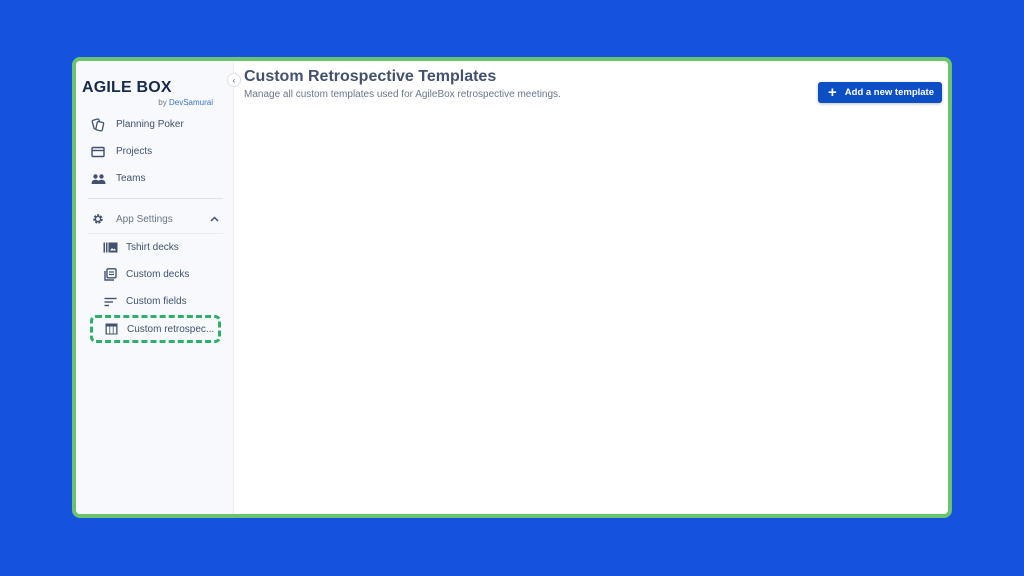  I want to click on table-icon, so click(111, 329).